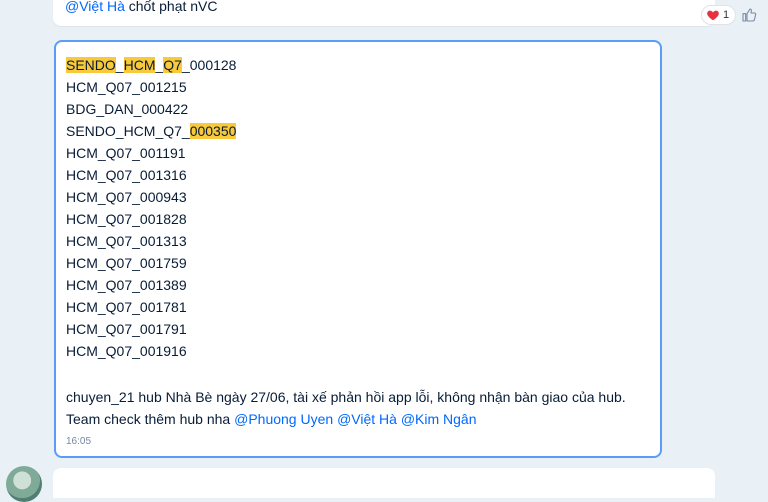  Describe the element at coordinates (126, 153) in the screenshot. I see `code-text: HCM_Q07_001191` at that location.